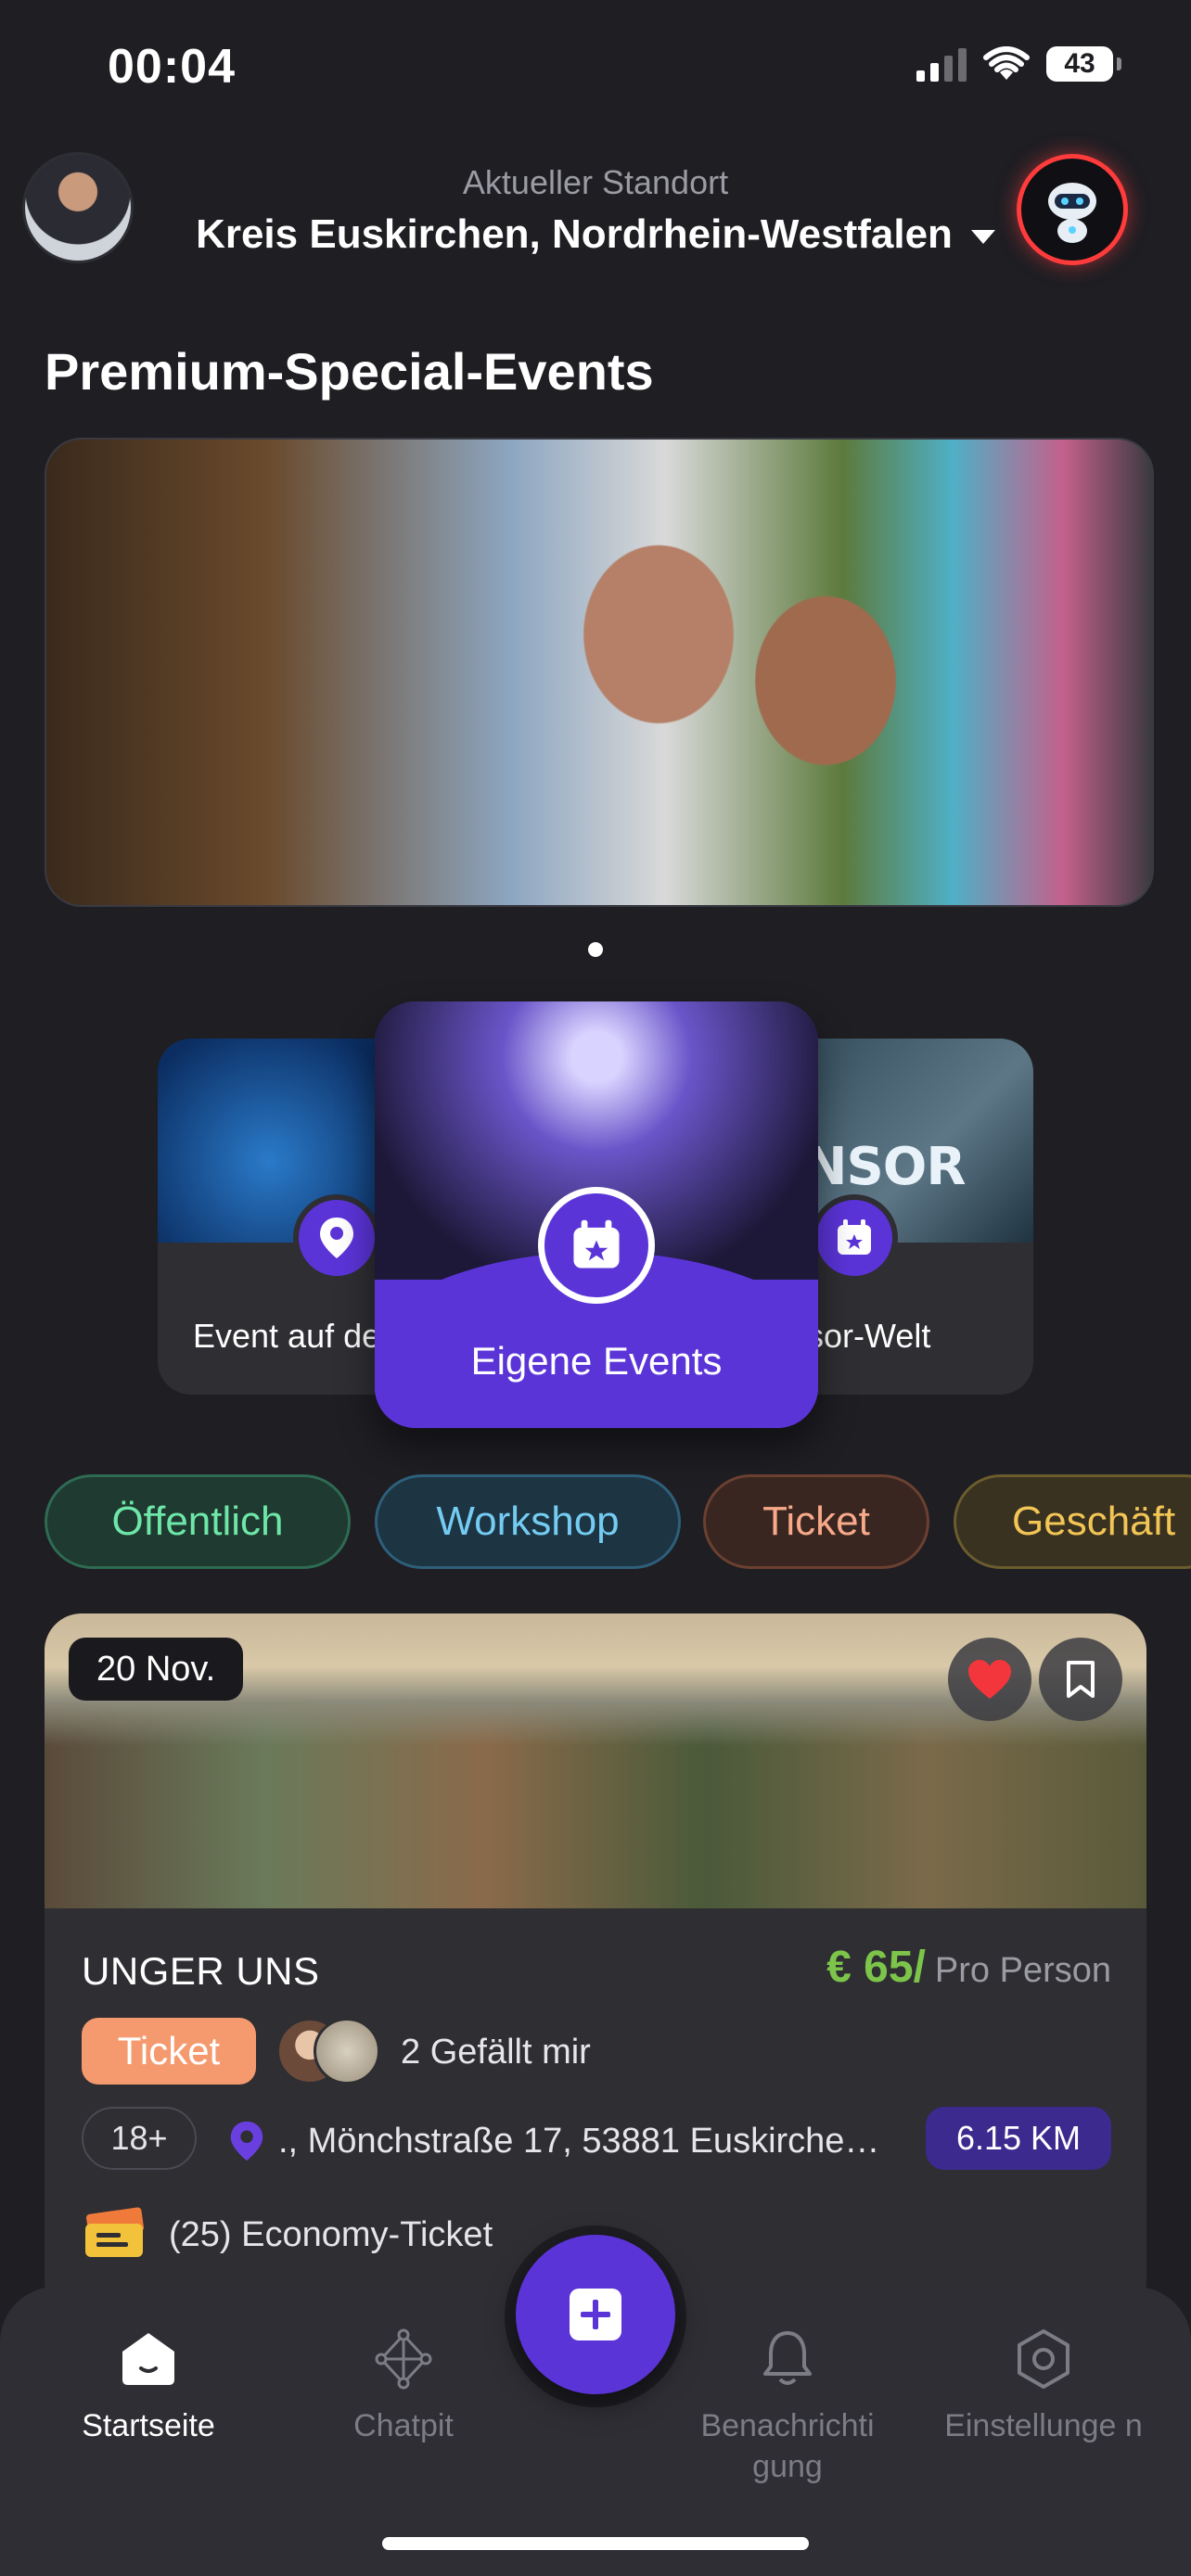 The image size is (1191, 2576). Describe the element at coordinates (114, 2232) in the screenshot. I see `ticket-icon` at that location.